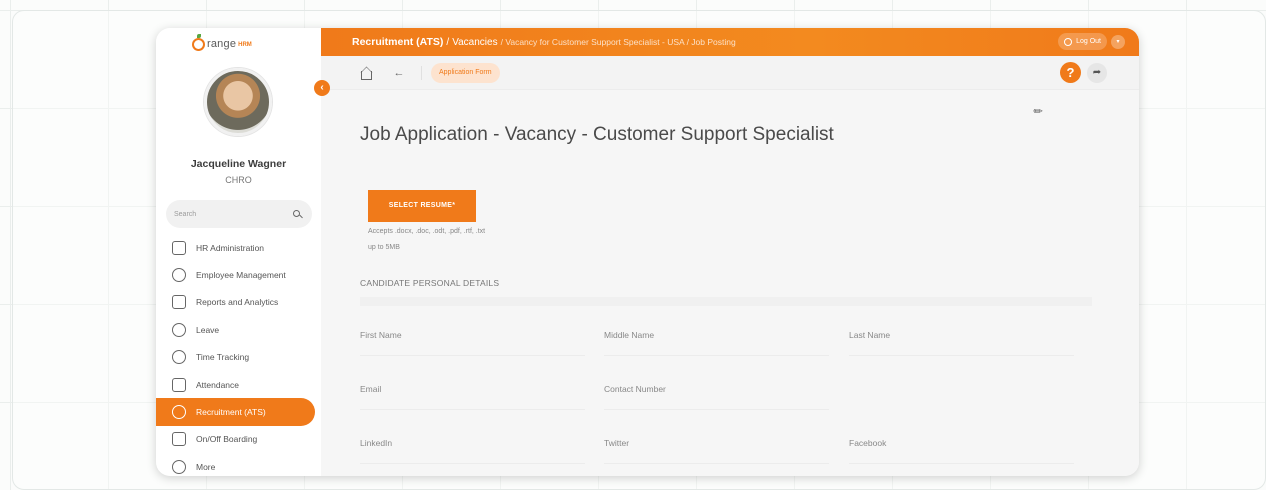 The image size is (1266, 490). Describe the element at coordinates (384, 247) in the screenshot. I see `max-size-line: up to 5MB` at that location.